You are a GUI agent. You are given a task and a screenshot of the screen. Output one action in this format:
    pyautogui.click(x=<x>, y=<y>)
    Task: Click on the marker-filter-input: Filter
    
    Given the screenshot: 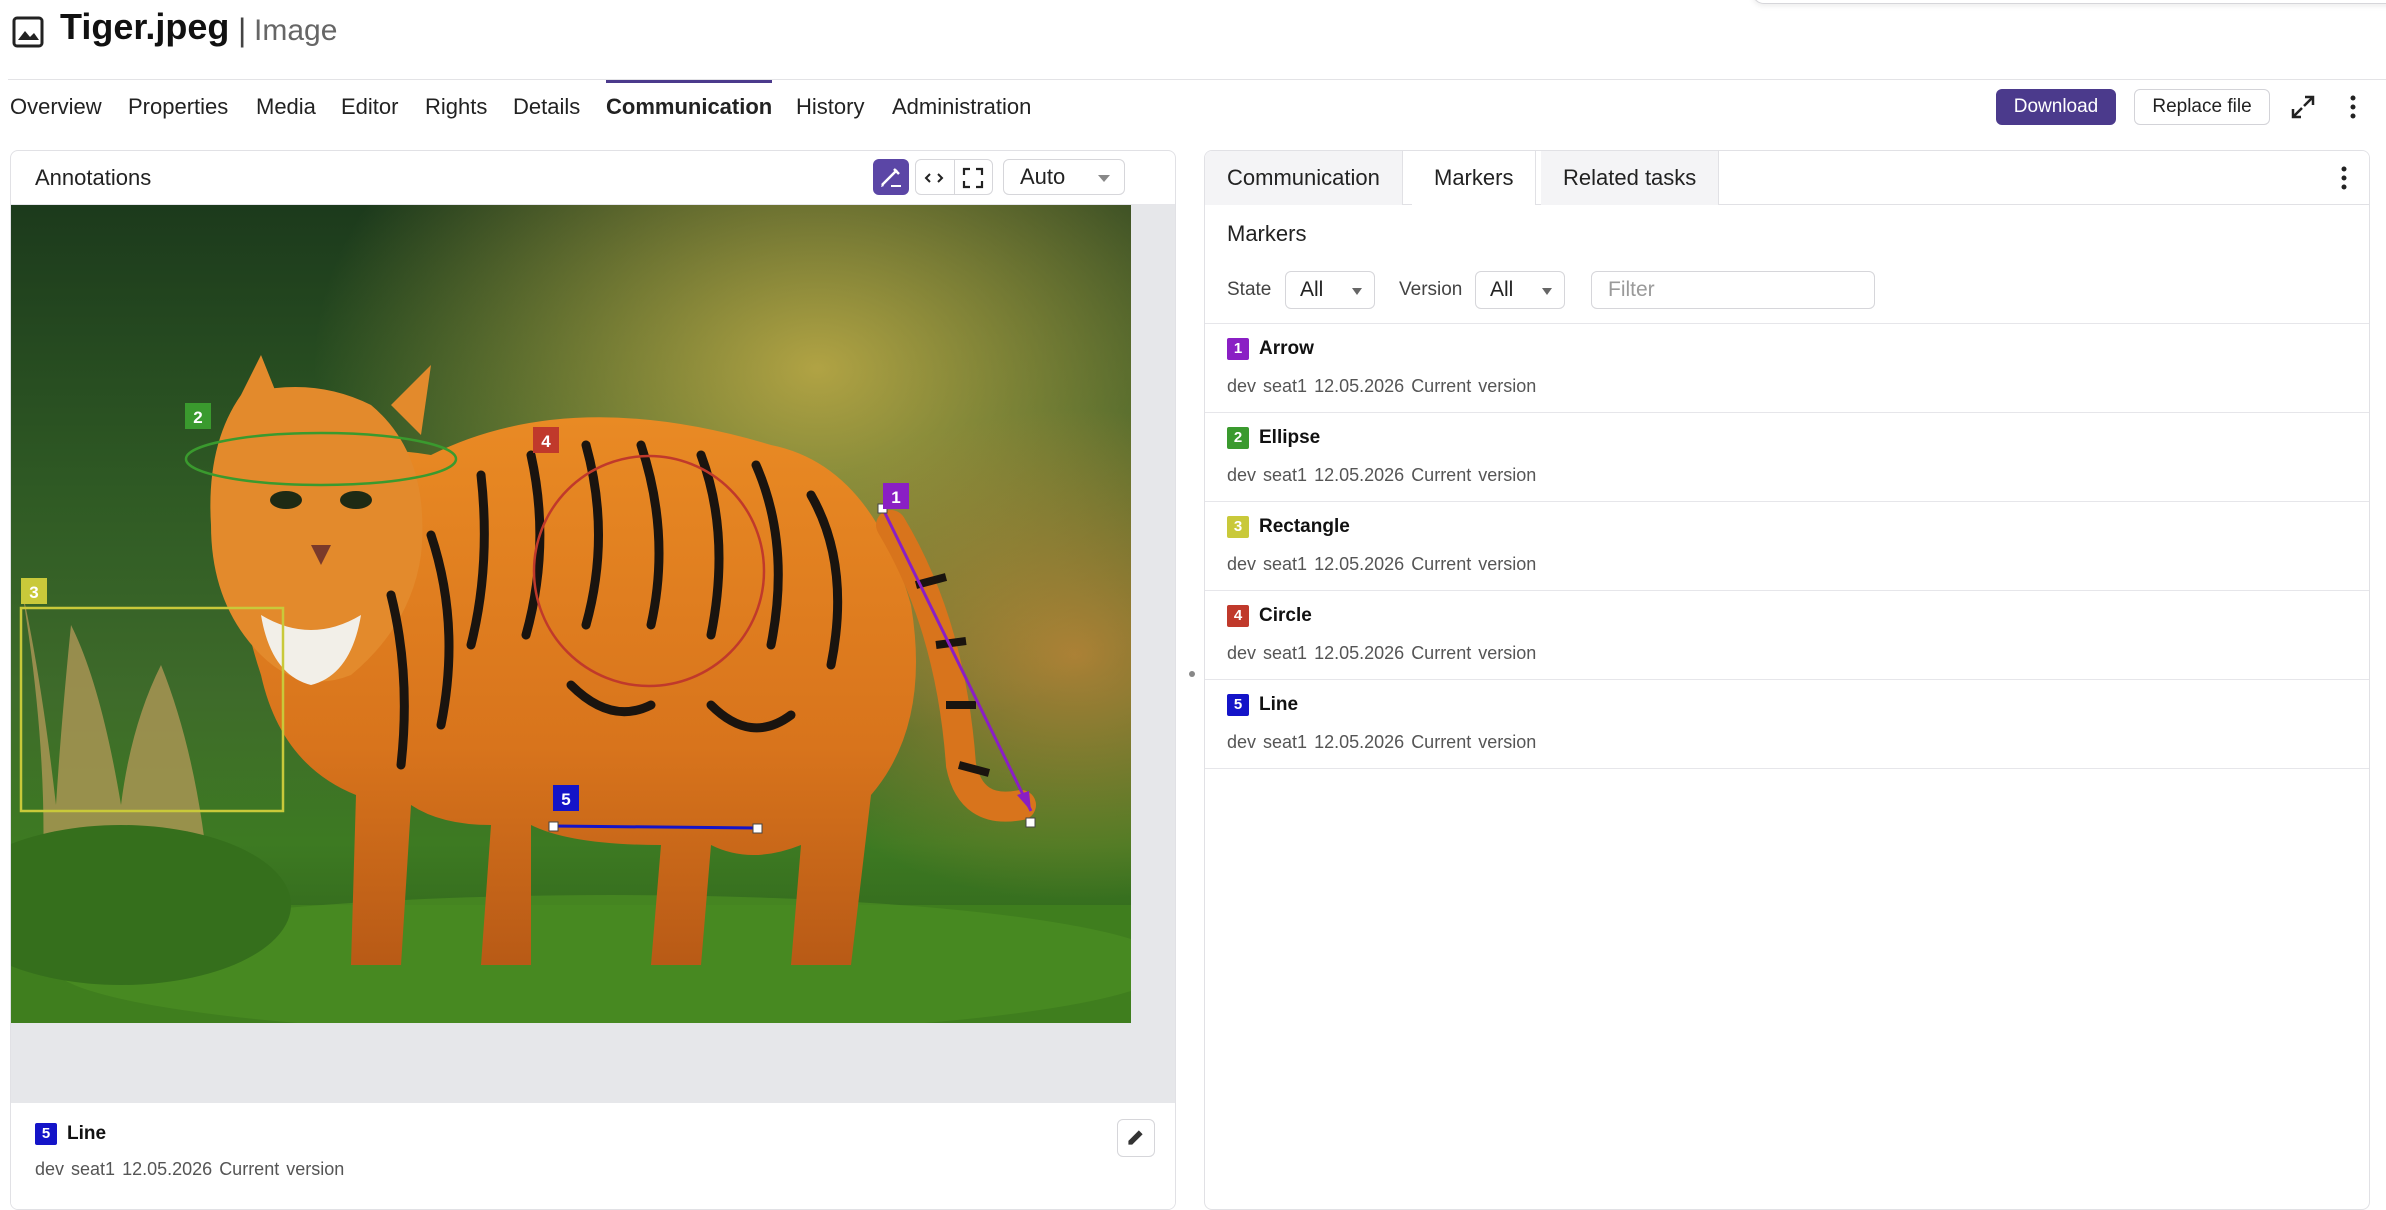 What is the action you would take?
    pyautogui.click(x=1733, y=290)
    